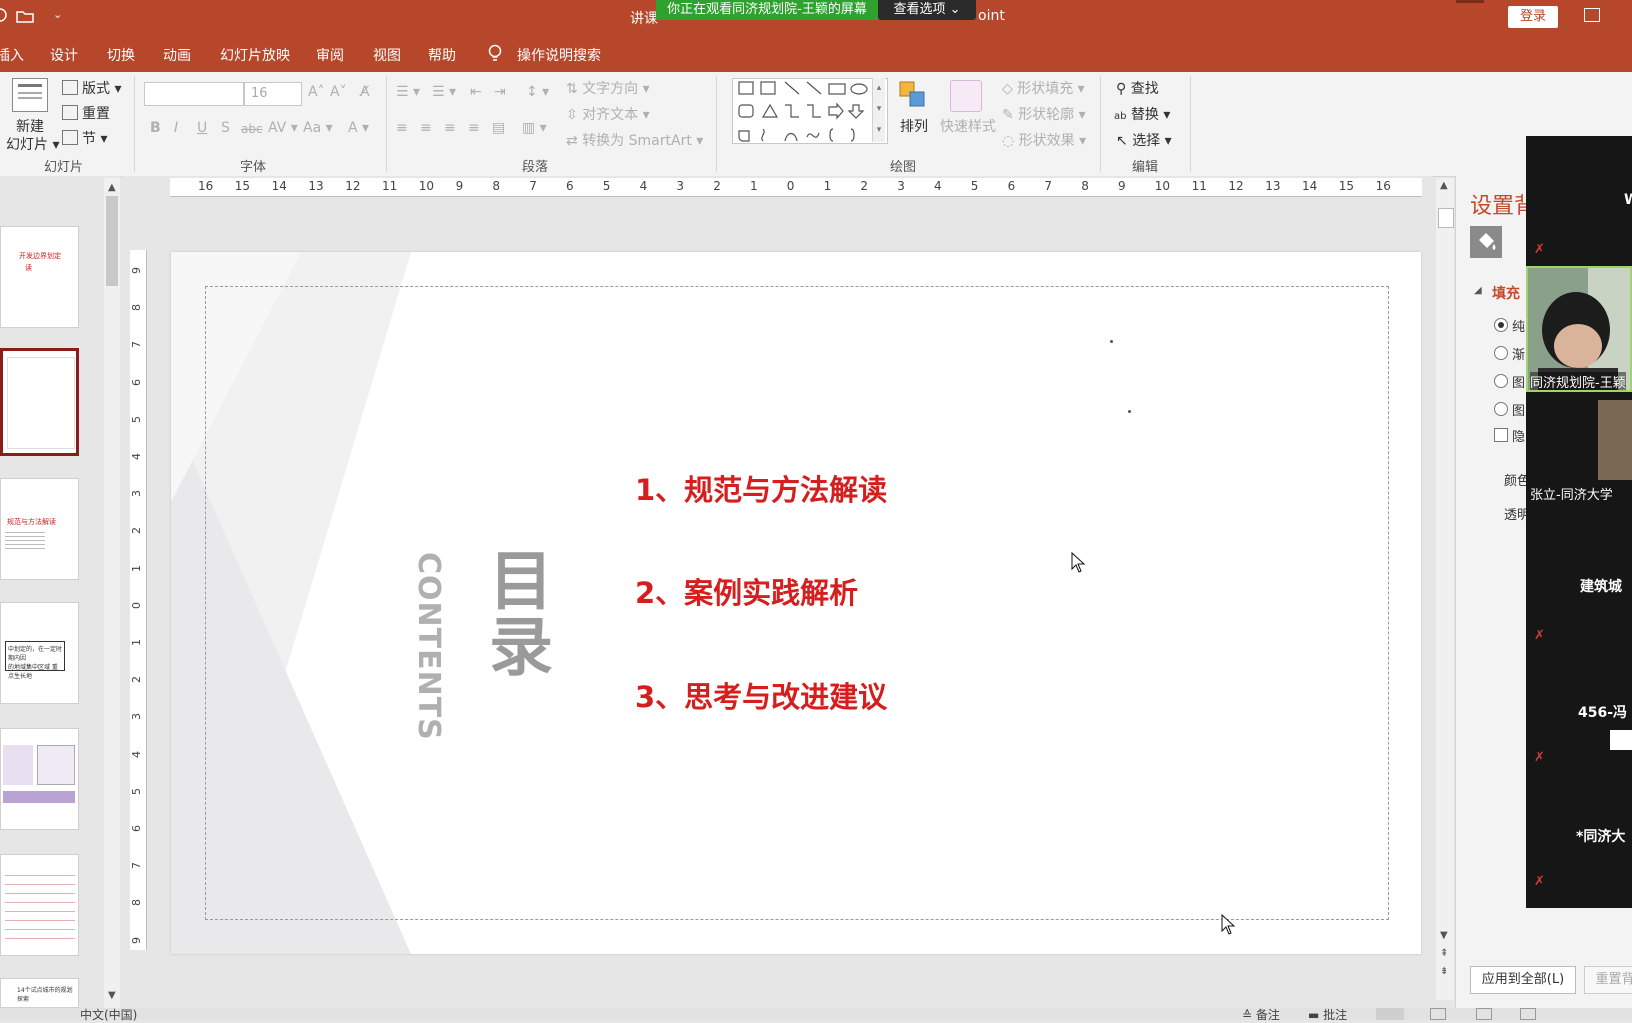 The height and width of the screenshot is (1023, 1632). Describe the element at coordinates (1444, 971) in the screenshot. I see `next-slide-icon: ⇟` at that location.